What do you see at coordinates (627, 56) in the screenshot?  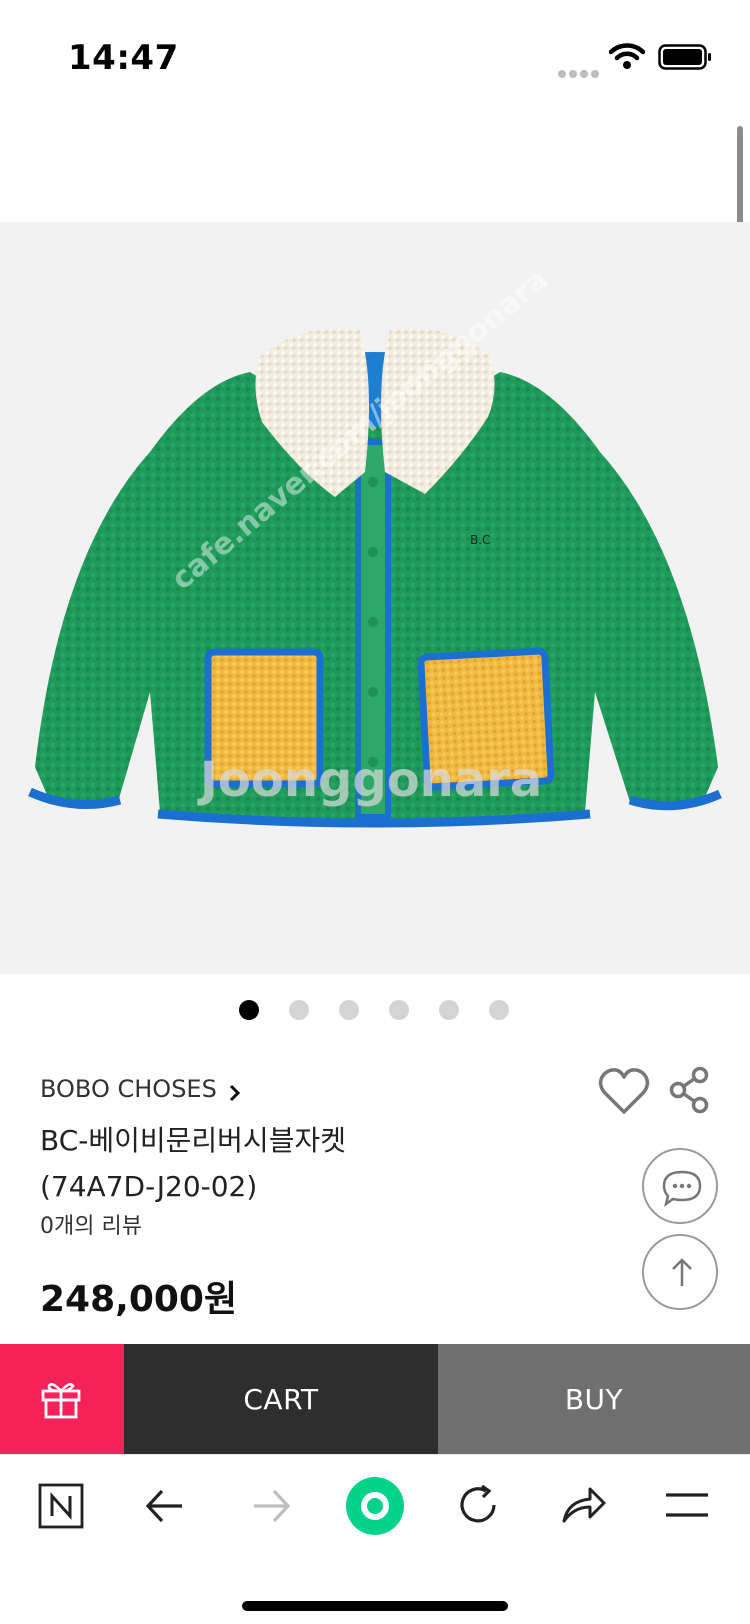 I see `wifi-icon` at bounding box center [627, 56].